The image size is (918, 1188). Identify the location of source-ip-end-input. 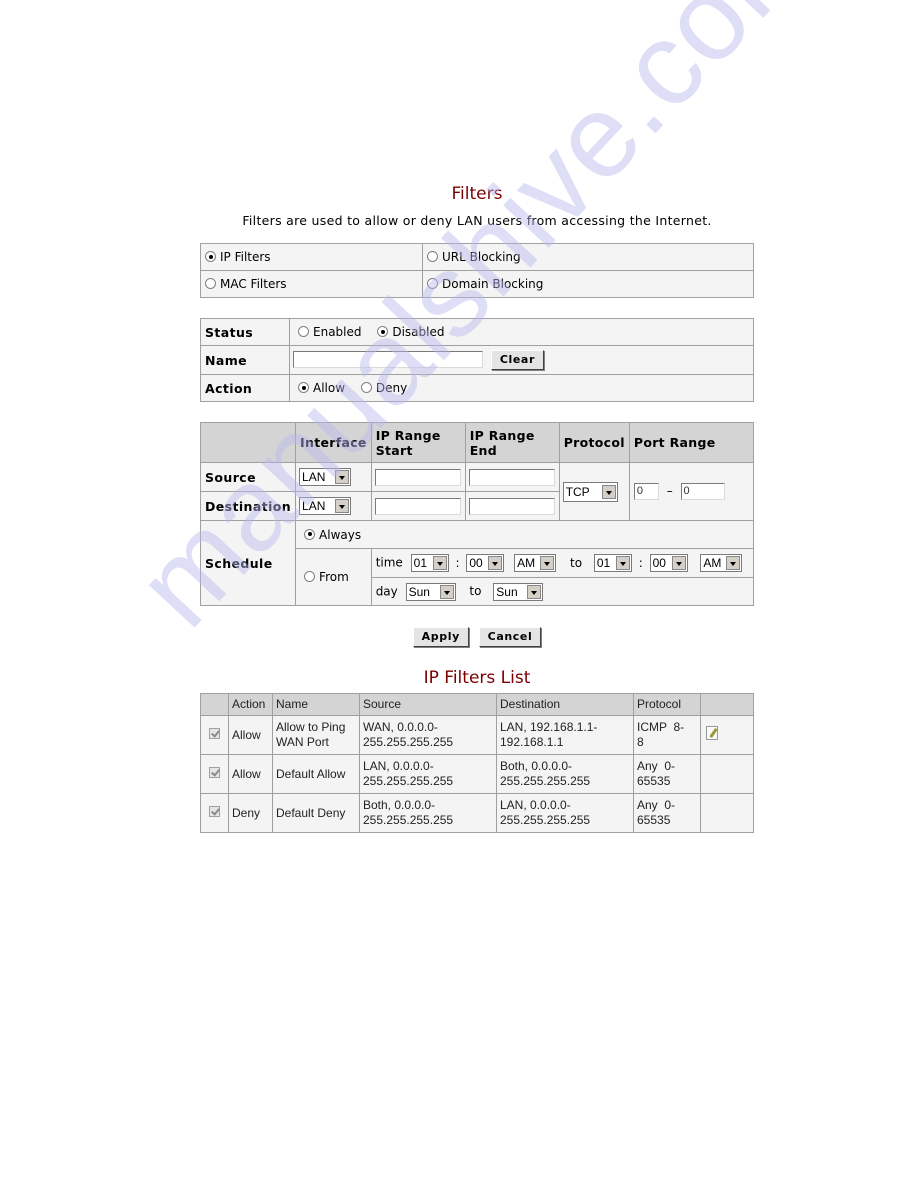
(511, 477).